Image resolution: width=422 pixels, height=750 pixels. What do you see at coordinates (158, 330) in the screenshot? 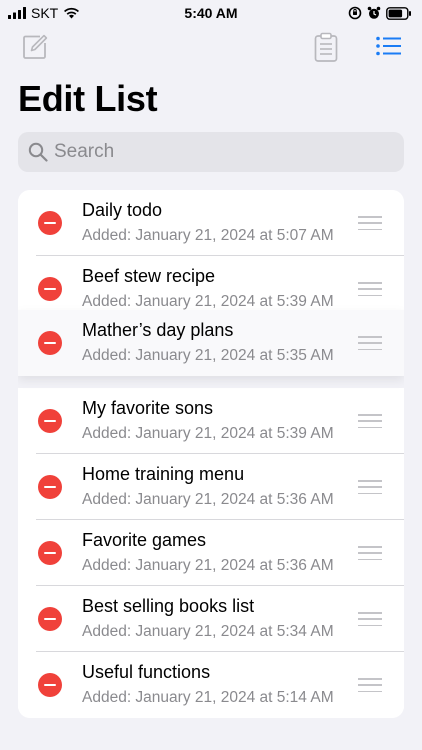
I see `item-title: Mather’s day plans` at bounding box center [158, 330].